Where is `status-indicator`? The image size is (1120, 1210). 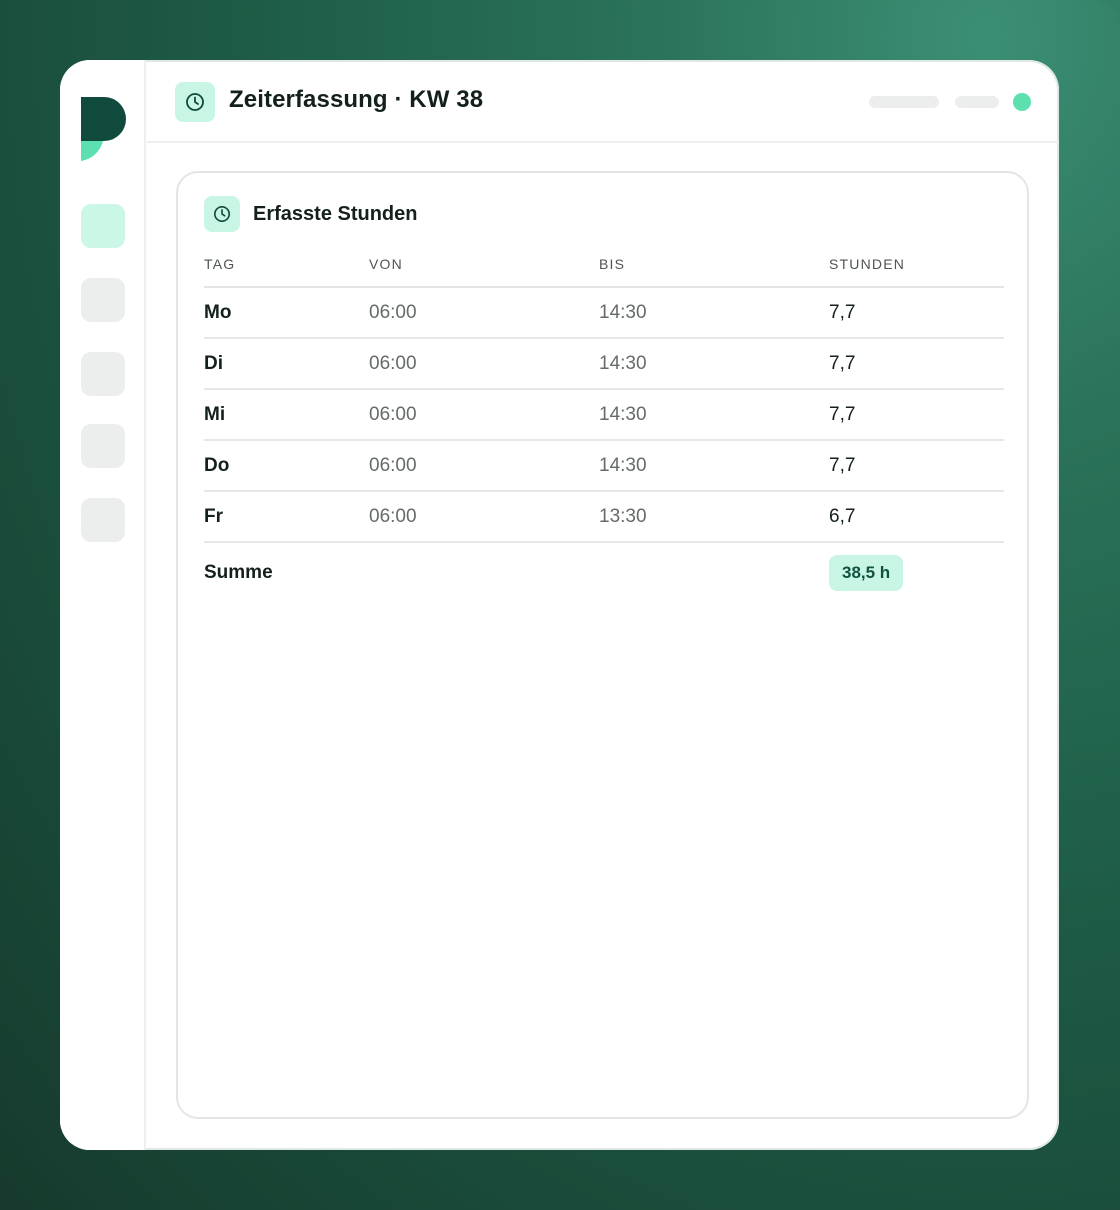
status-indicator is located at coordinates (1022, 102).